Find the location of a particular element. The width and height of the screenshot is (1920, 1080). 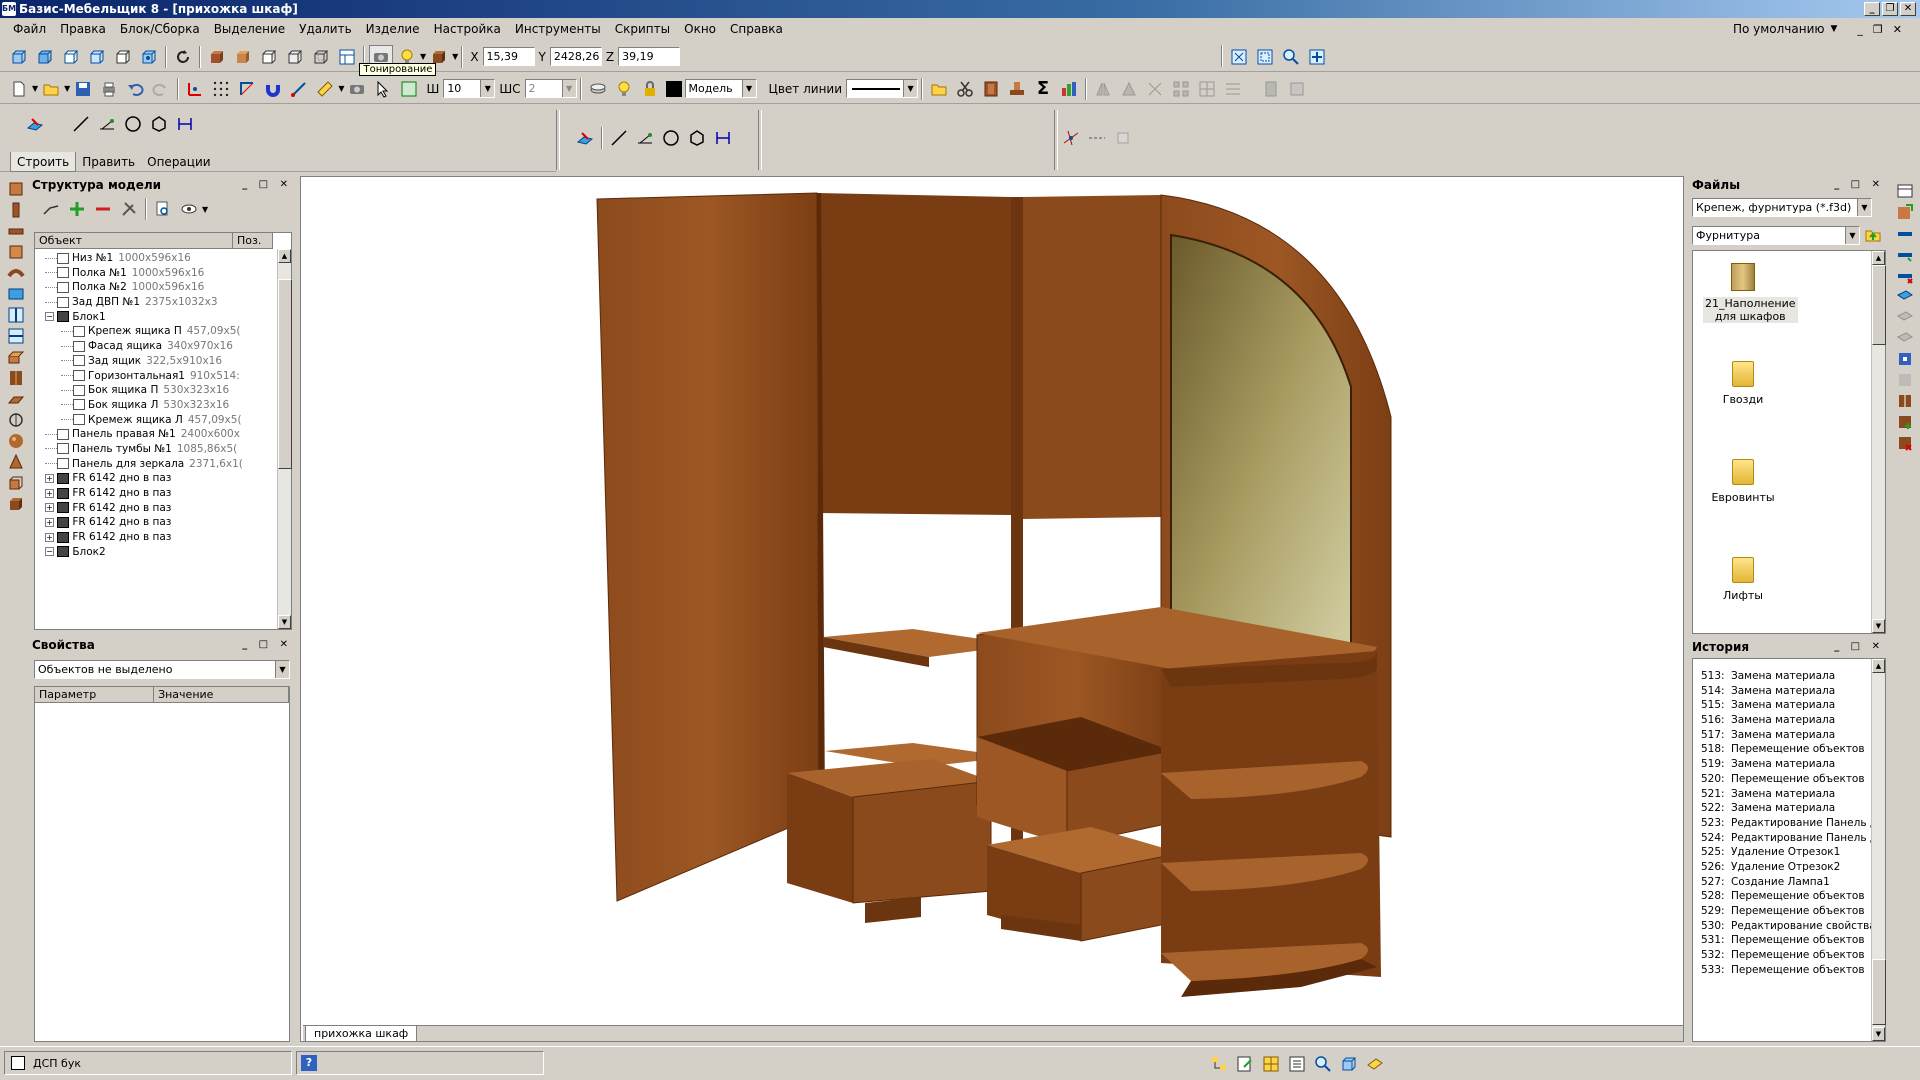

history-row: 531: Перемещение объектов is located at coordinates (1782, 940).